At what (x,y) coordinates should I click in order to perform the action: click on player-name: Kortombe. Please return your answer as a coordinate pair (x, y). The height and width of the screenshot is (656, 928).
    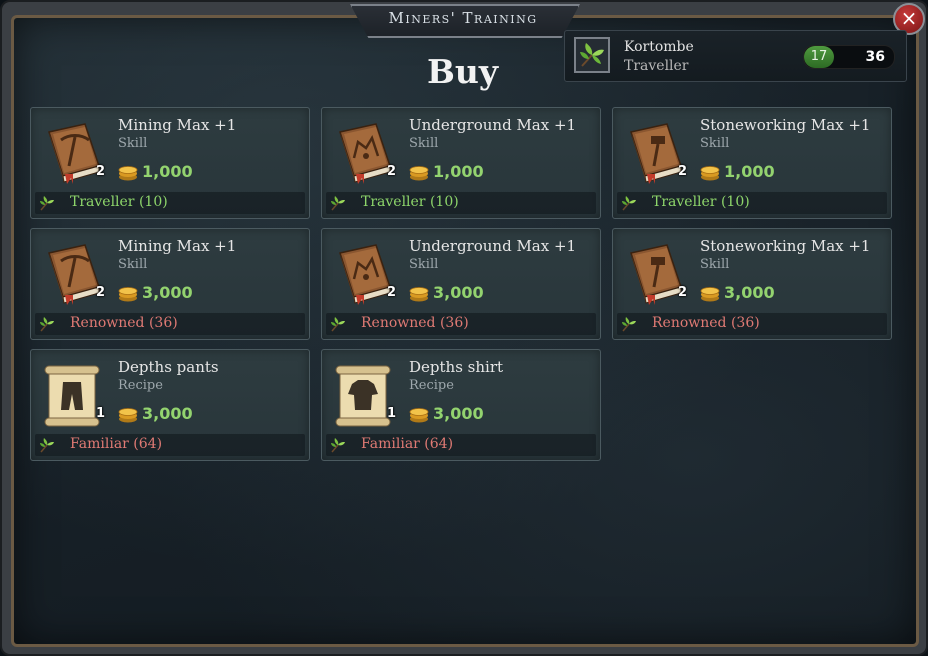
    Looking at the image, I should click on (659, 47).